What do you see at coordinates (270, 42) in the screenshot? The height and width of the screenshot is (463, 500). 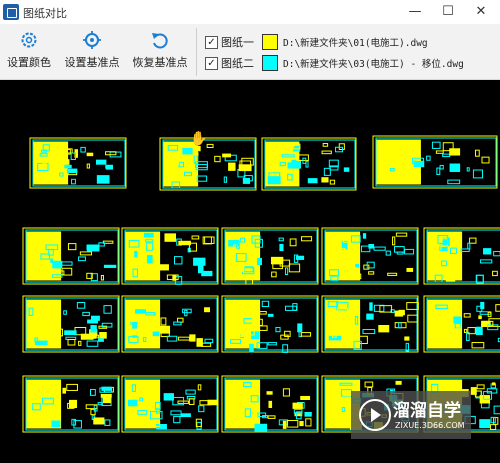 I see `drawing-1-color-swatch` at bounding box center [270, 42].